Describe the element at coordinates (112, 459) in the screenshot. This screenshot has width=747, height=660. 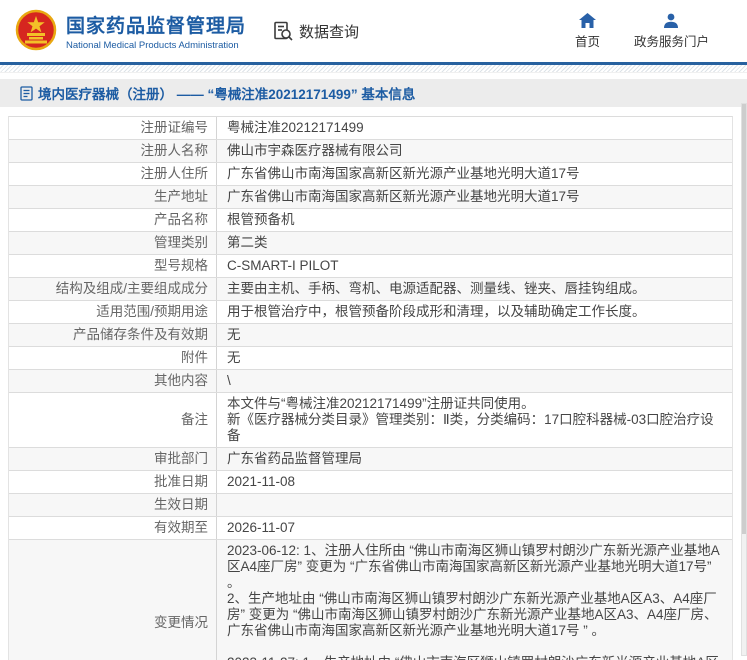
I see `row-label: 审批部门` at that location.